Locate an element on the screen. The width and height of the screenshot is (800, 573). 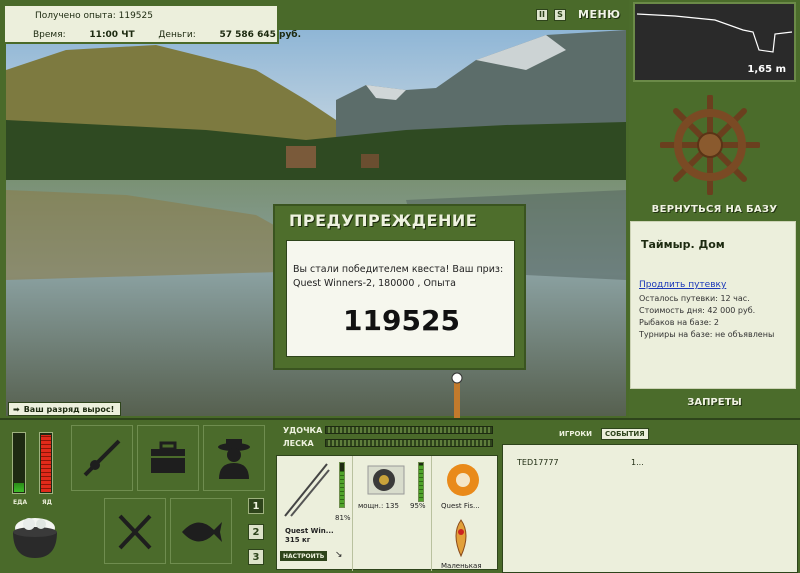
top-controls: II S МЕНЮ is located at coordinates (578, 14).